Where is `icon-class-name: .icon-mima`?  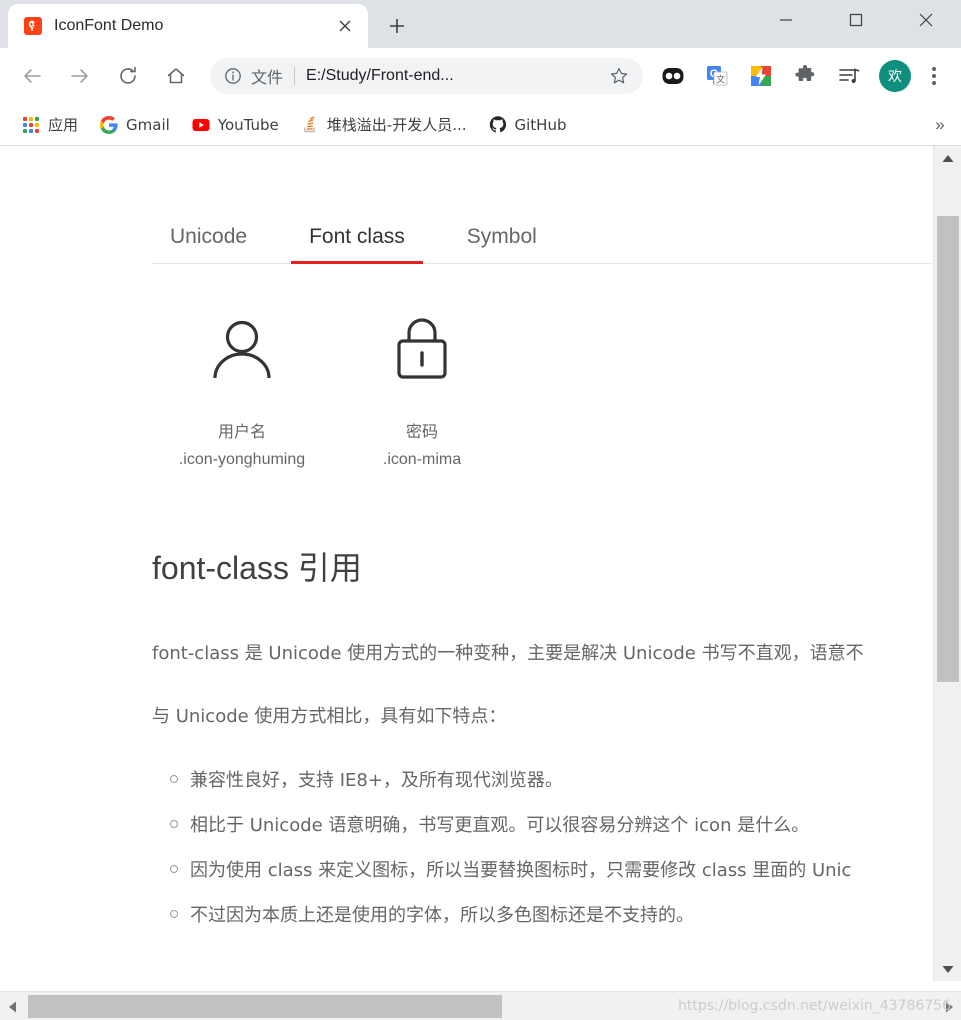
icon-class-name: .icon-mima is located at coordinates (422, 459).